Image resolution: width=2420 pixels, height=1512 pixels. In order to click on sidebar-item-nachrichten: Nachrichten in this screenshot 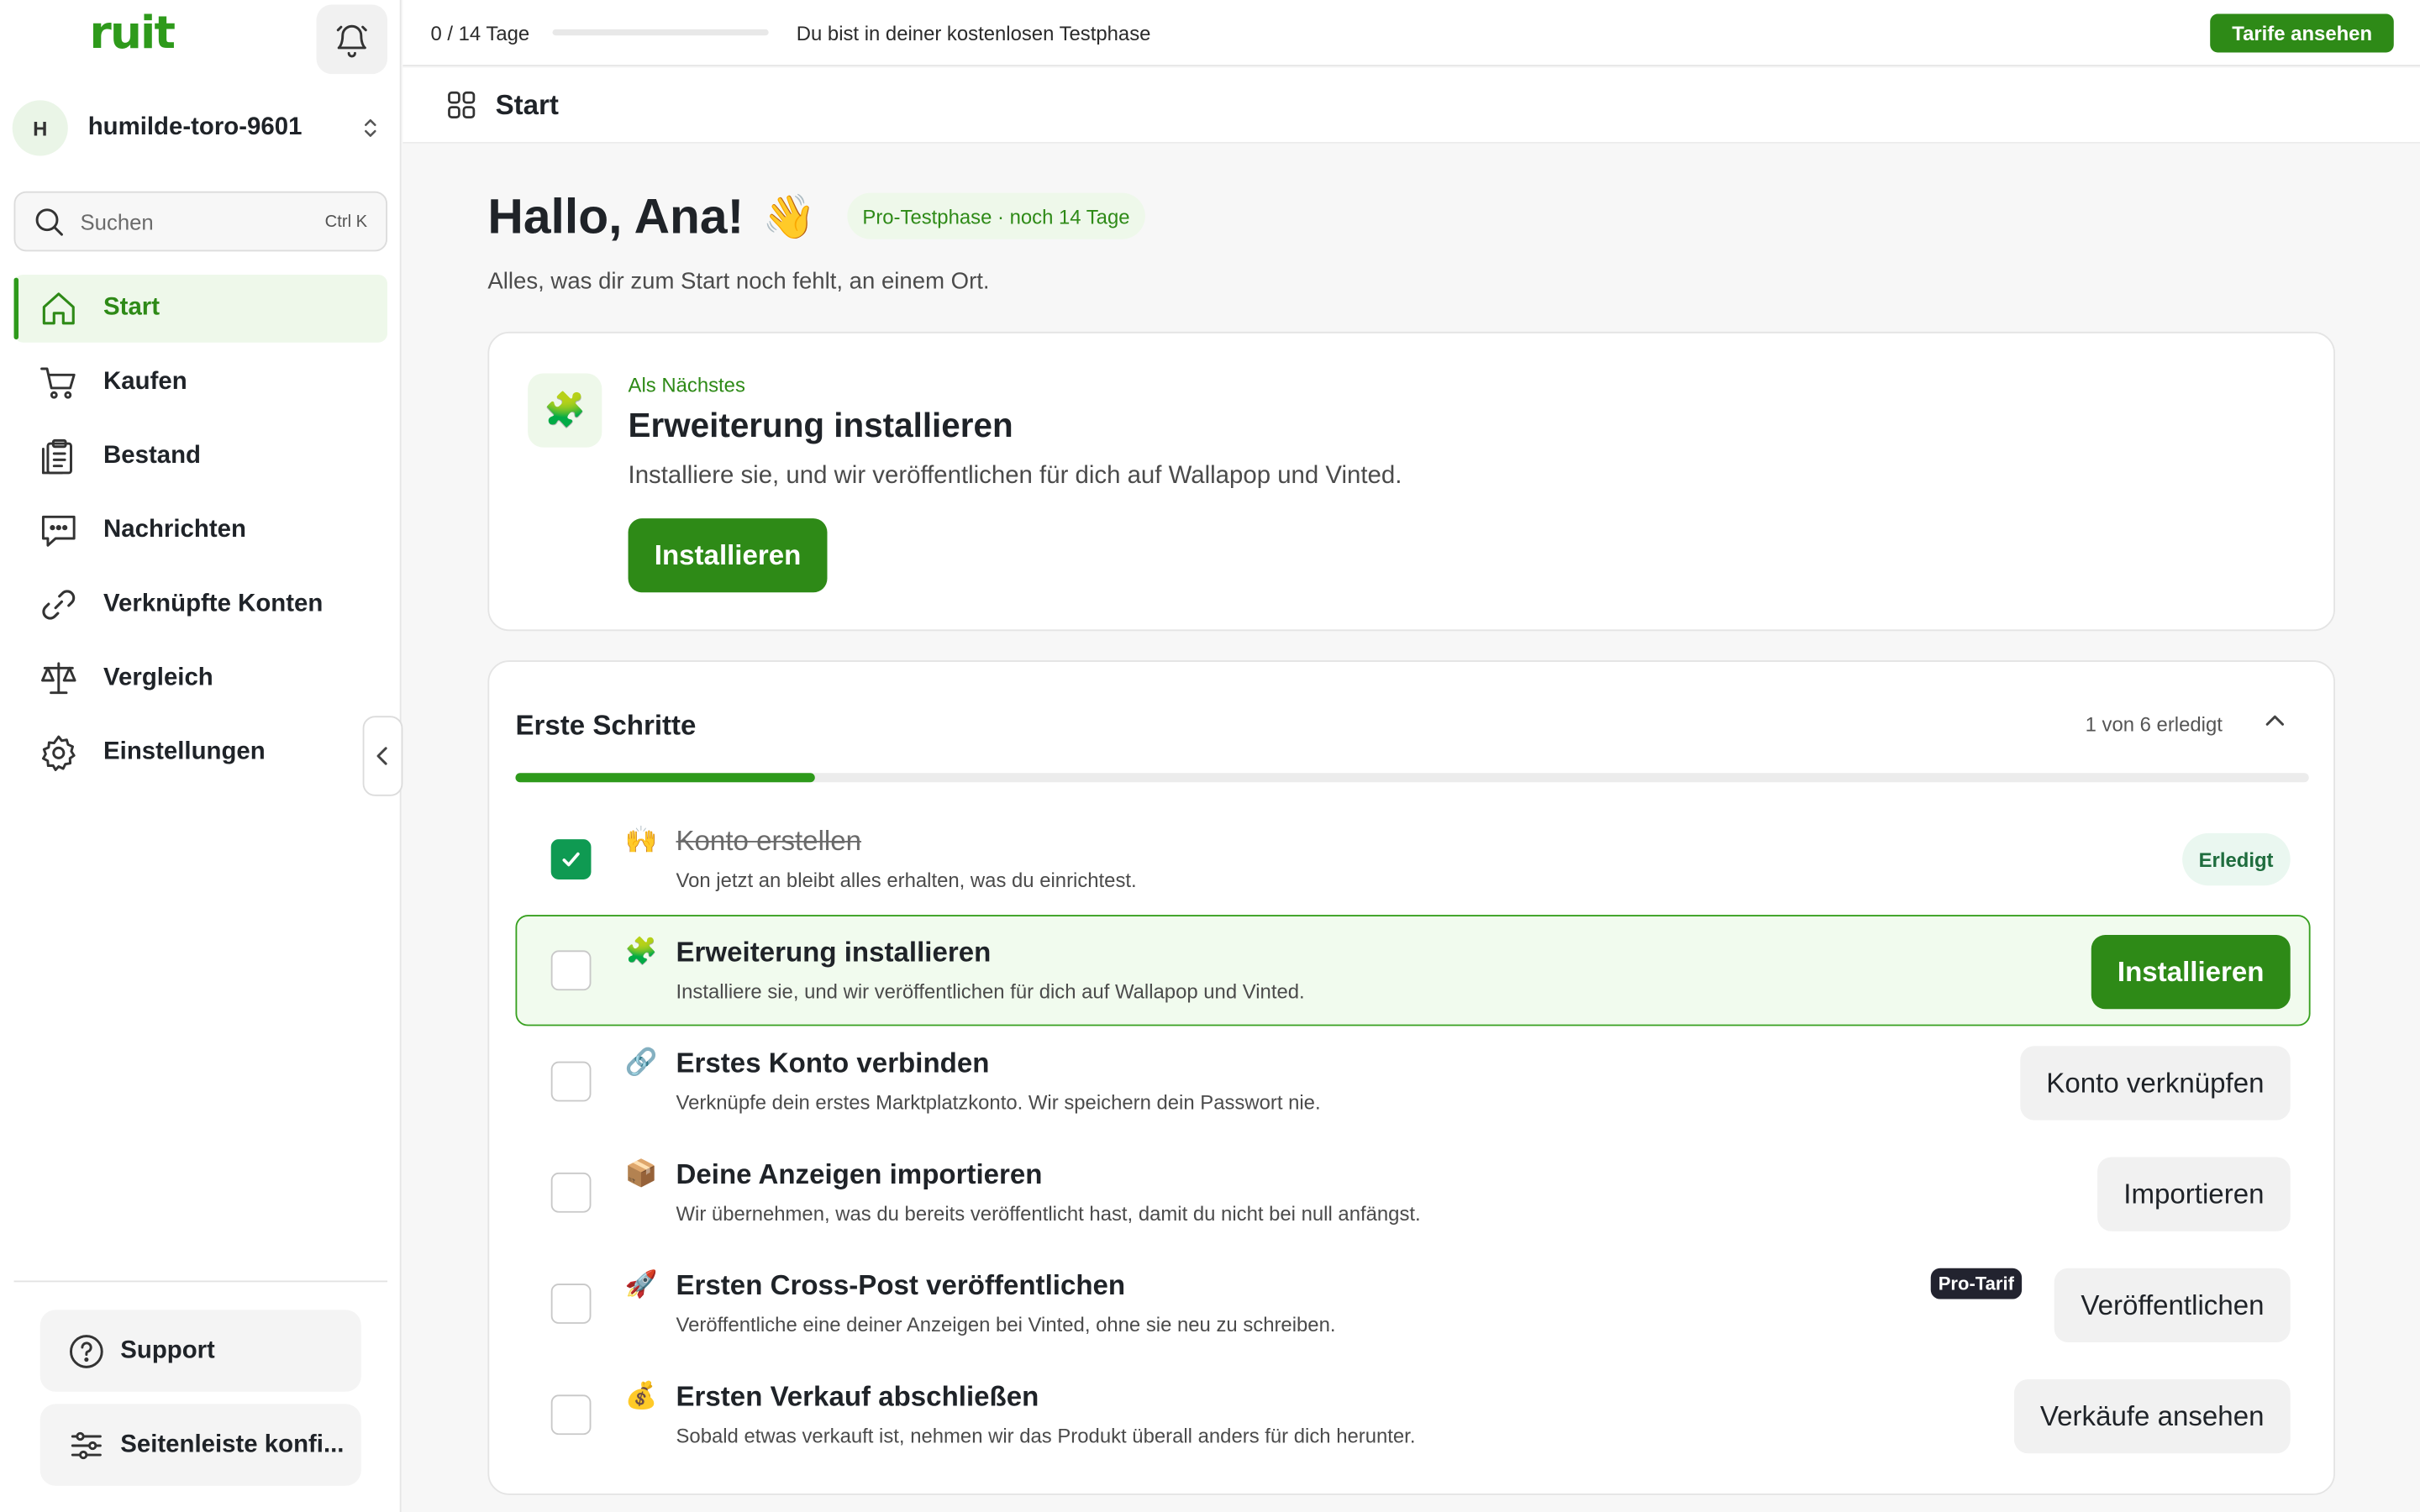, I will do `click(200, 530)`.